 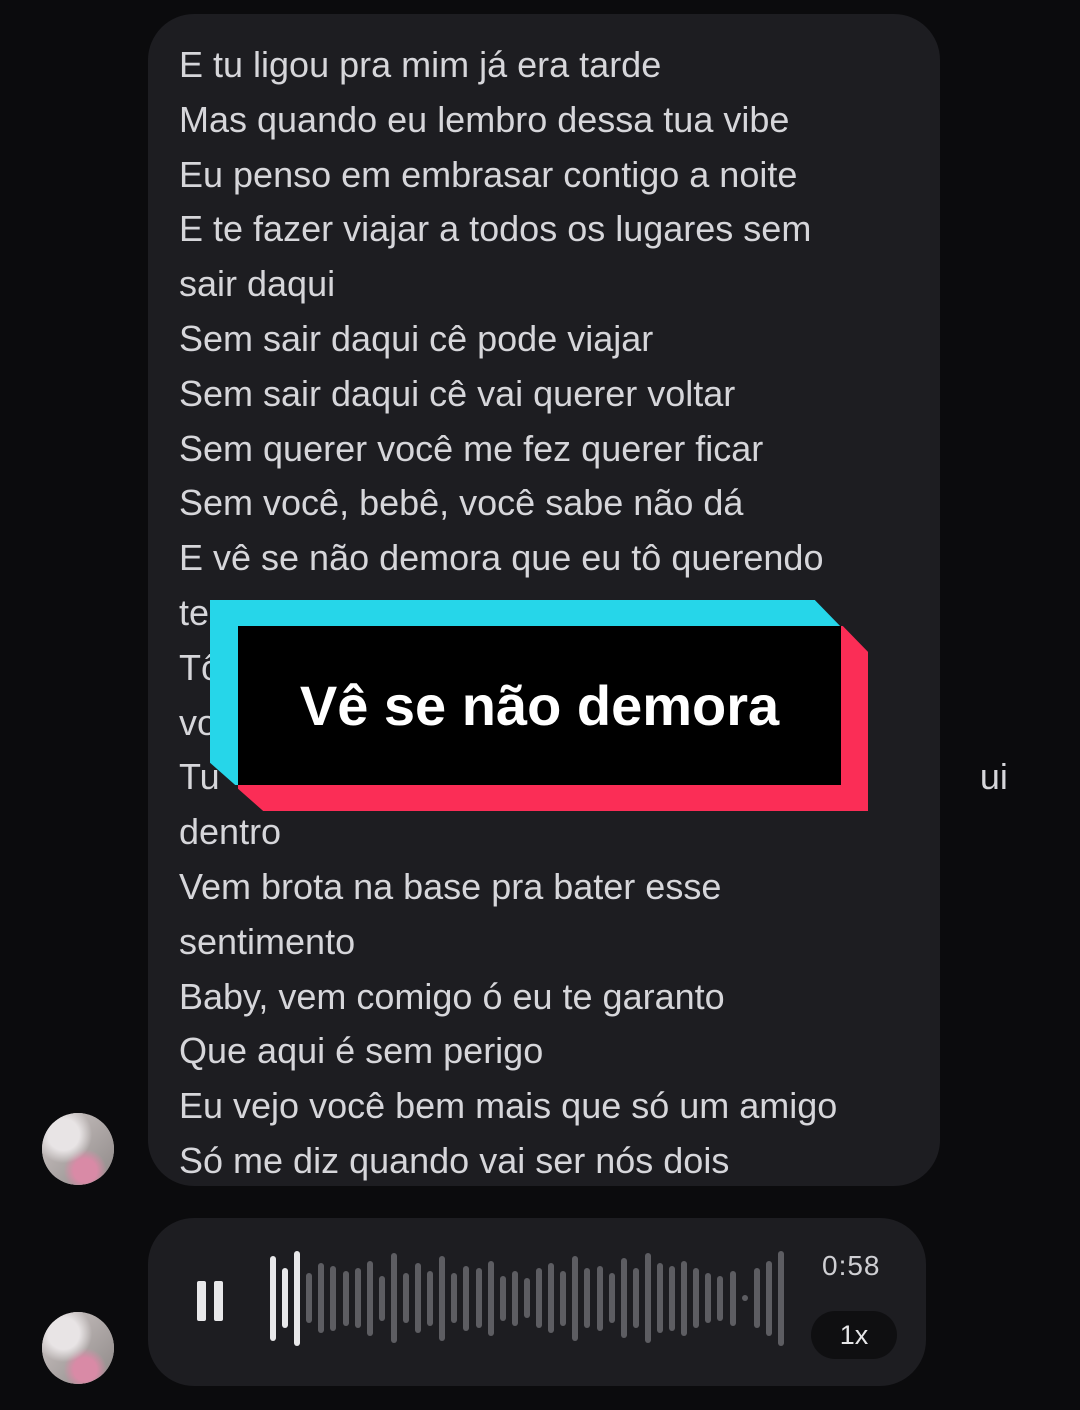 What do you see at coordinates (508, 1106) in the screenshot?
I see `lyric-line: Eu vejo você bem mais que só um amigo` at bounding box center [508, 1106].